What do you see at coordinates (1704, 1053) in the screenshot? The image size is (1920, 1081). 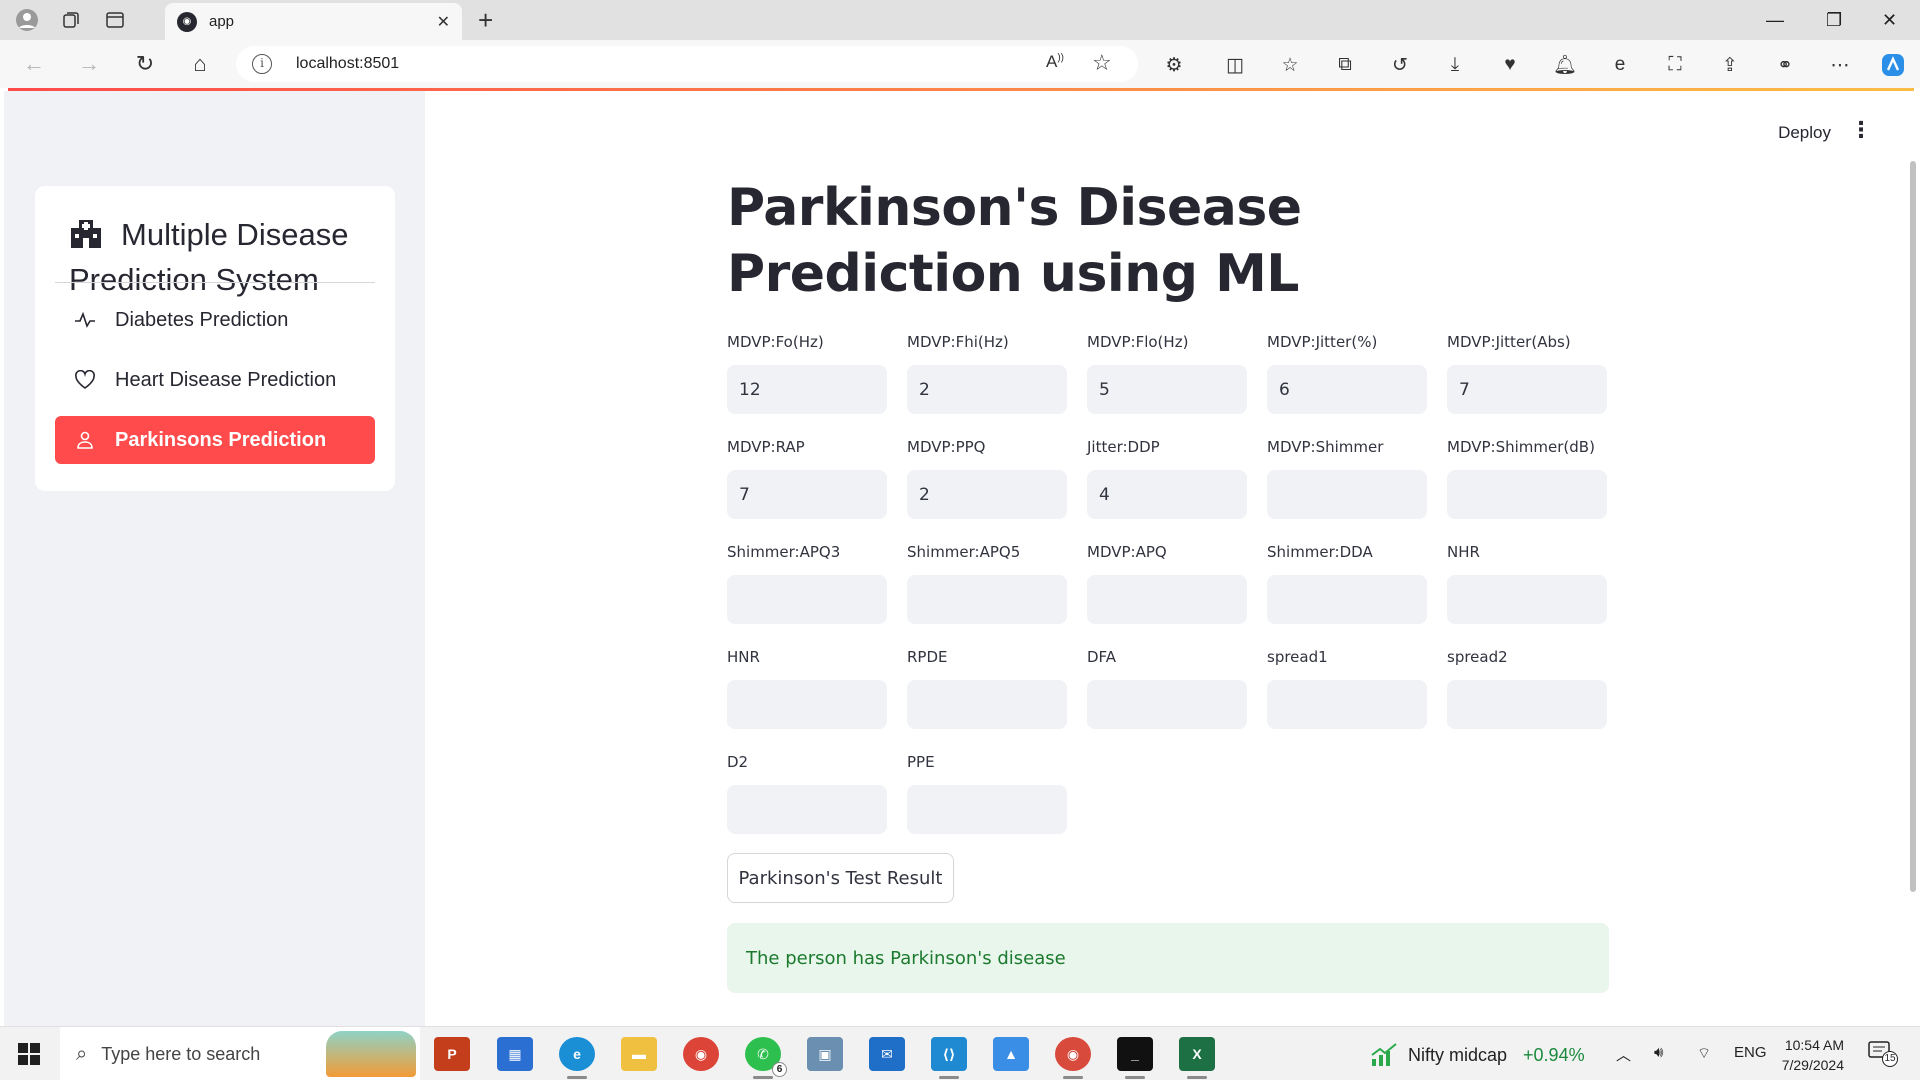 I see `wifi-icon: ⌔` at bounding box center [1704, 1053].